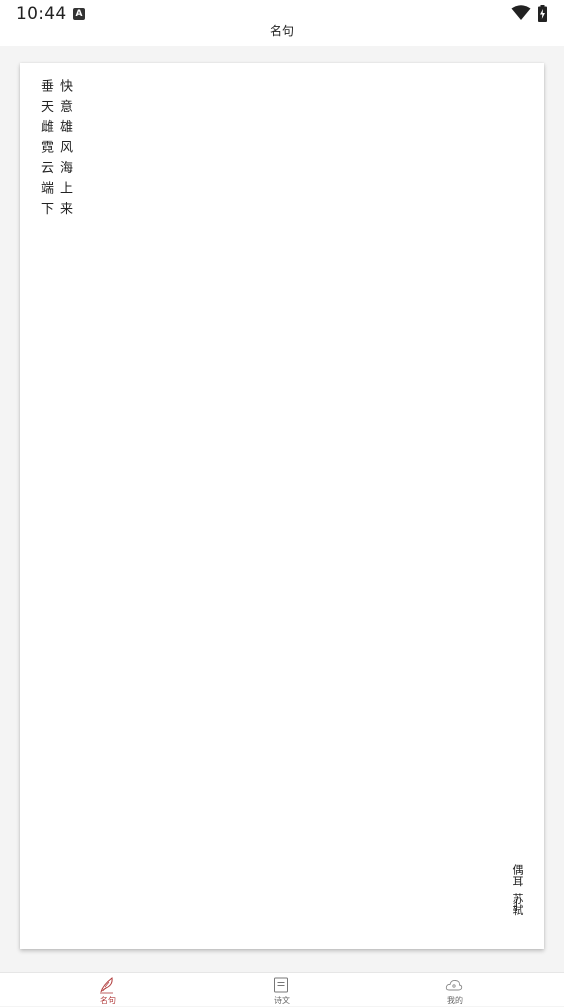  I want to click on page-title: 名句, so click(281, 31).